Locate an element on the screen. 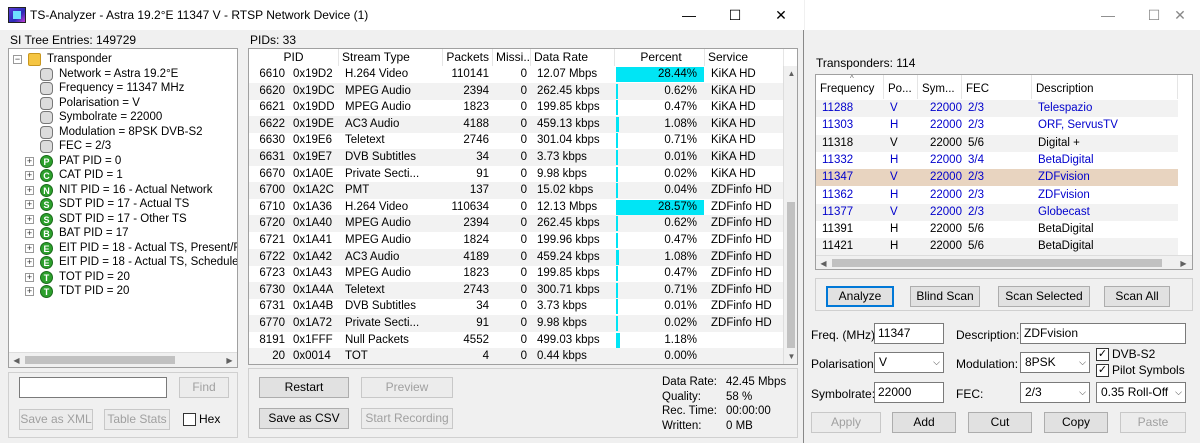 The height and width of the screenshot is (443, 1200). paste-button: Paste is located at coordinates (1153, 422).